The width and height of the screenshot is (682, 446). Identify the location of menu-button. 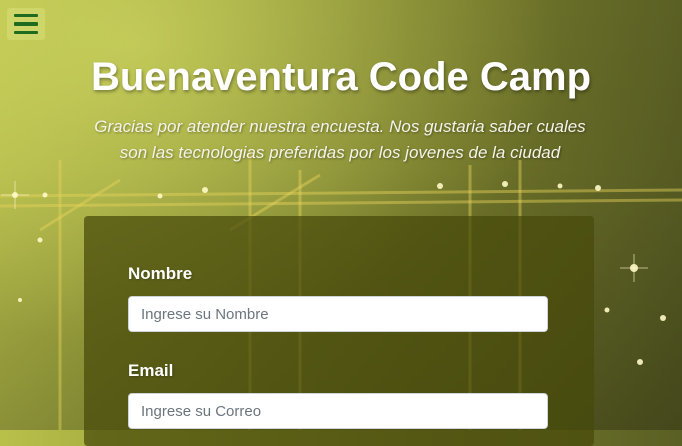
(26, 24).